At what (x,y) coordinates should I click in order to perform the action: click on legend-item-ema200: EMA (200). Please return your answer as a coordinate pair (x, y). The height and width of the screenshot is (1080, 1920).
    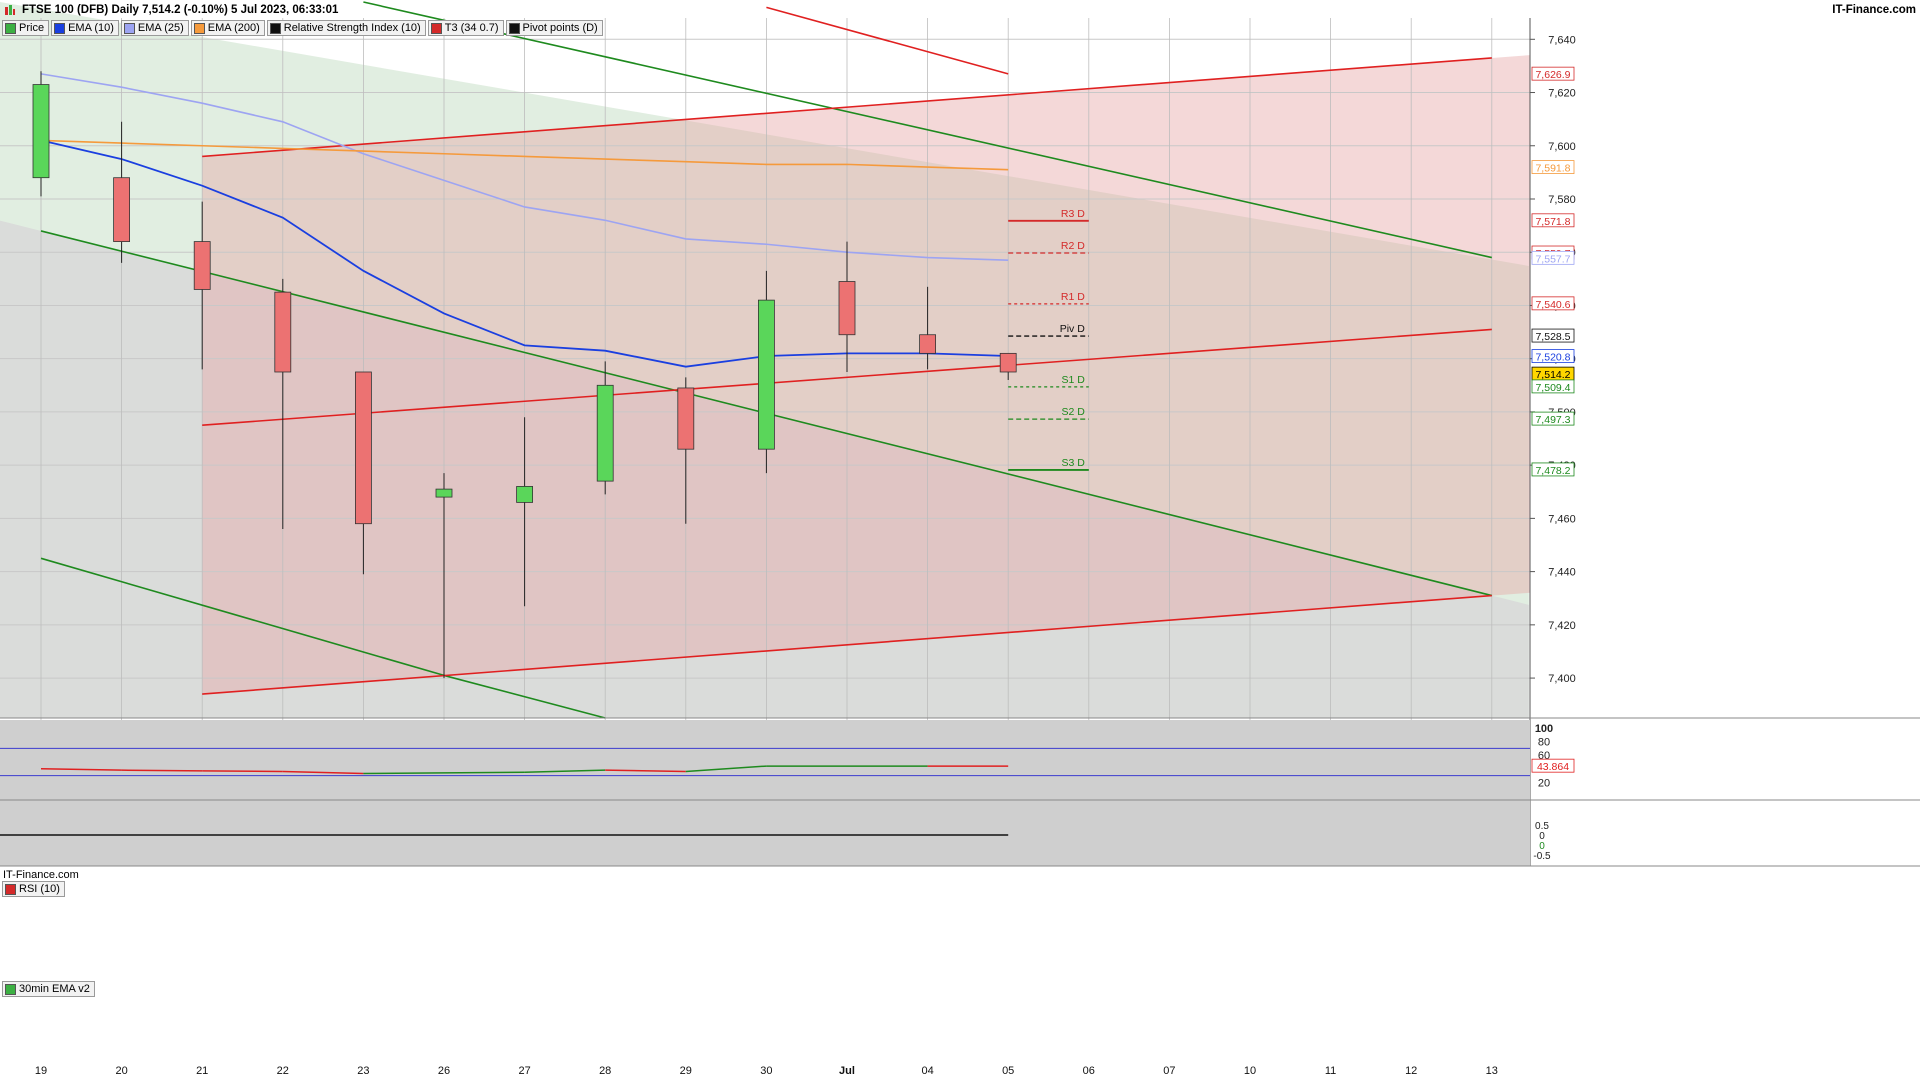
    Looking at the image, I should click on (227, 28).